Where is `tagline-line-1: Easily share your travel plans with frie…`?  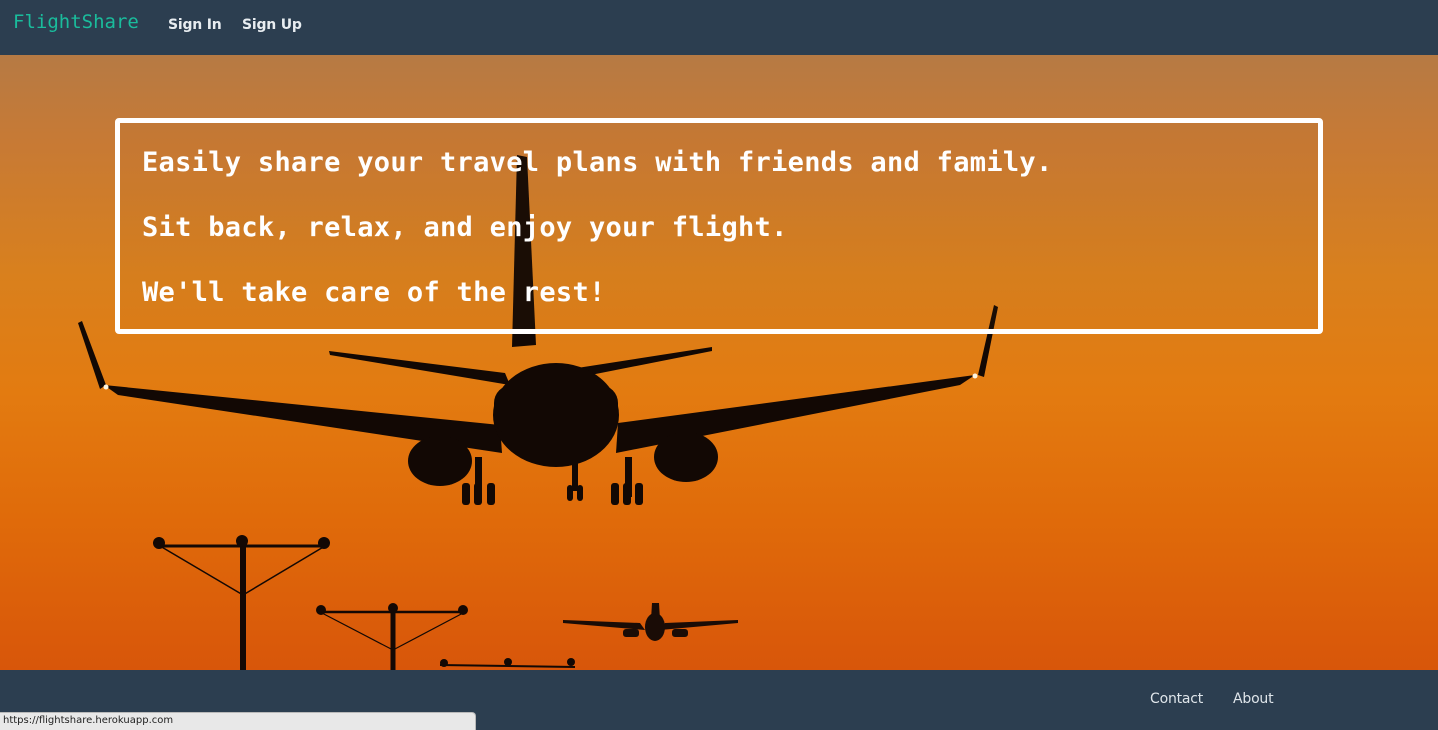 tagline-line-1: Easily share your travel plans with frie… is located at coordinates (597, 162).